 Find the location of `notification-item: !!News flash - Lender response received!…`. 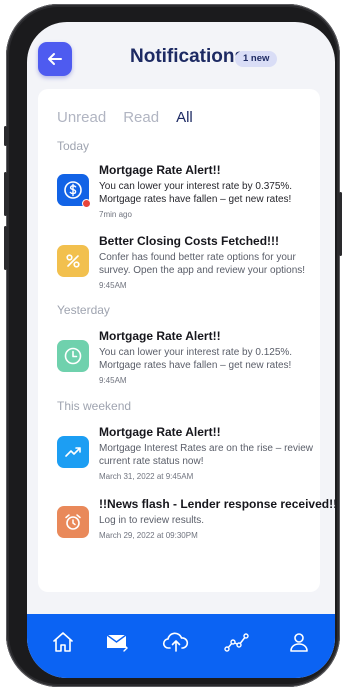

notification-item: !!News flash - Lender response received!… is located at coordinates (196, 522).